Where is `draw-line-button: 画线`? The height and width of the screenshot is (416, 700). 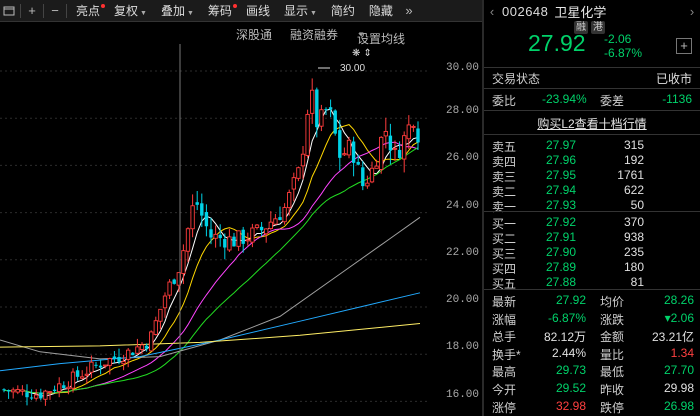 draw-line-button: 画线 is located at coordinates (258, 11).